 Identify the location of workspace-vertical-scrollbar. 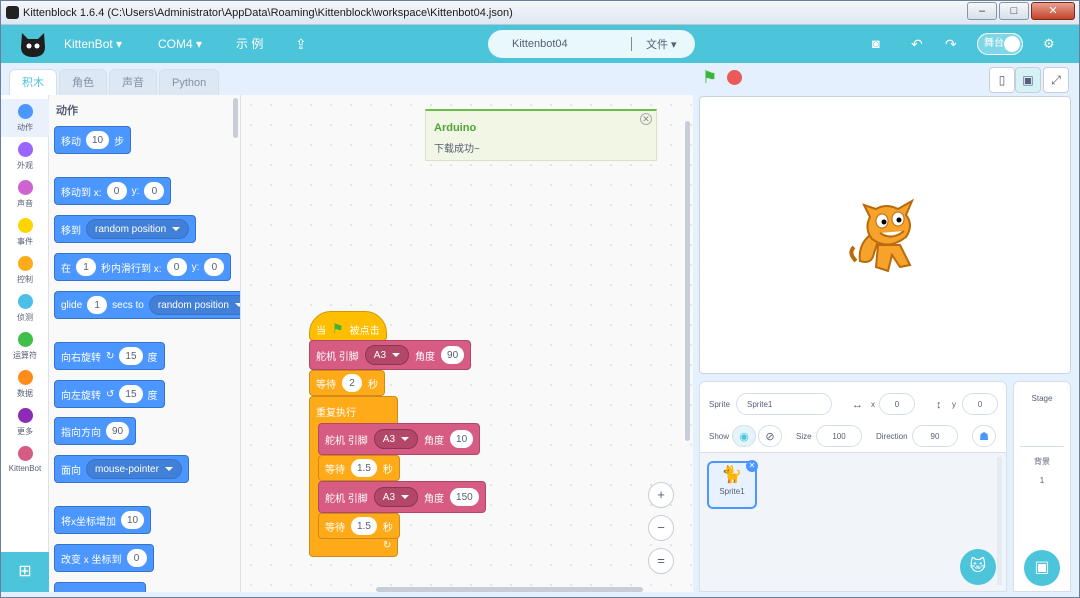
(687, 281).